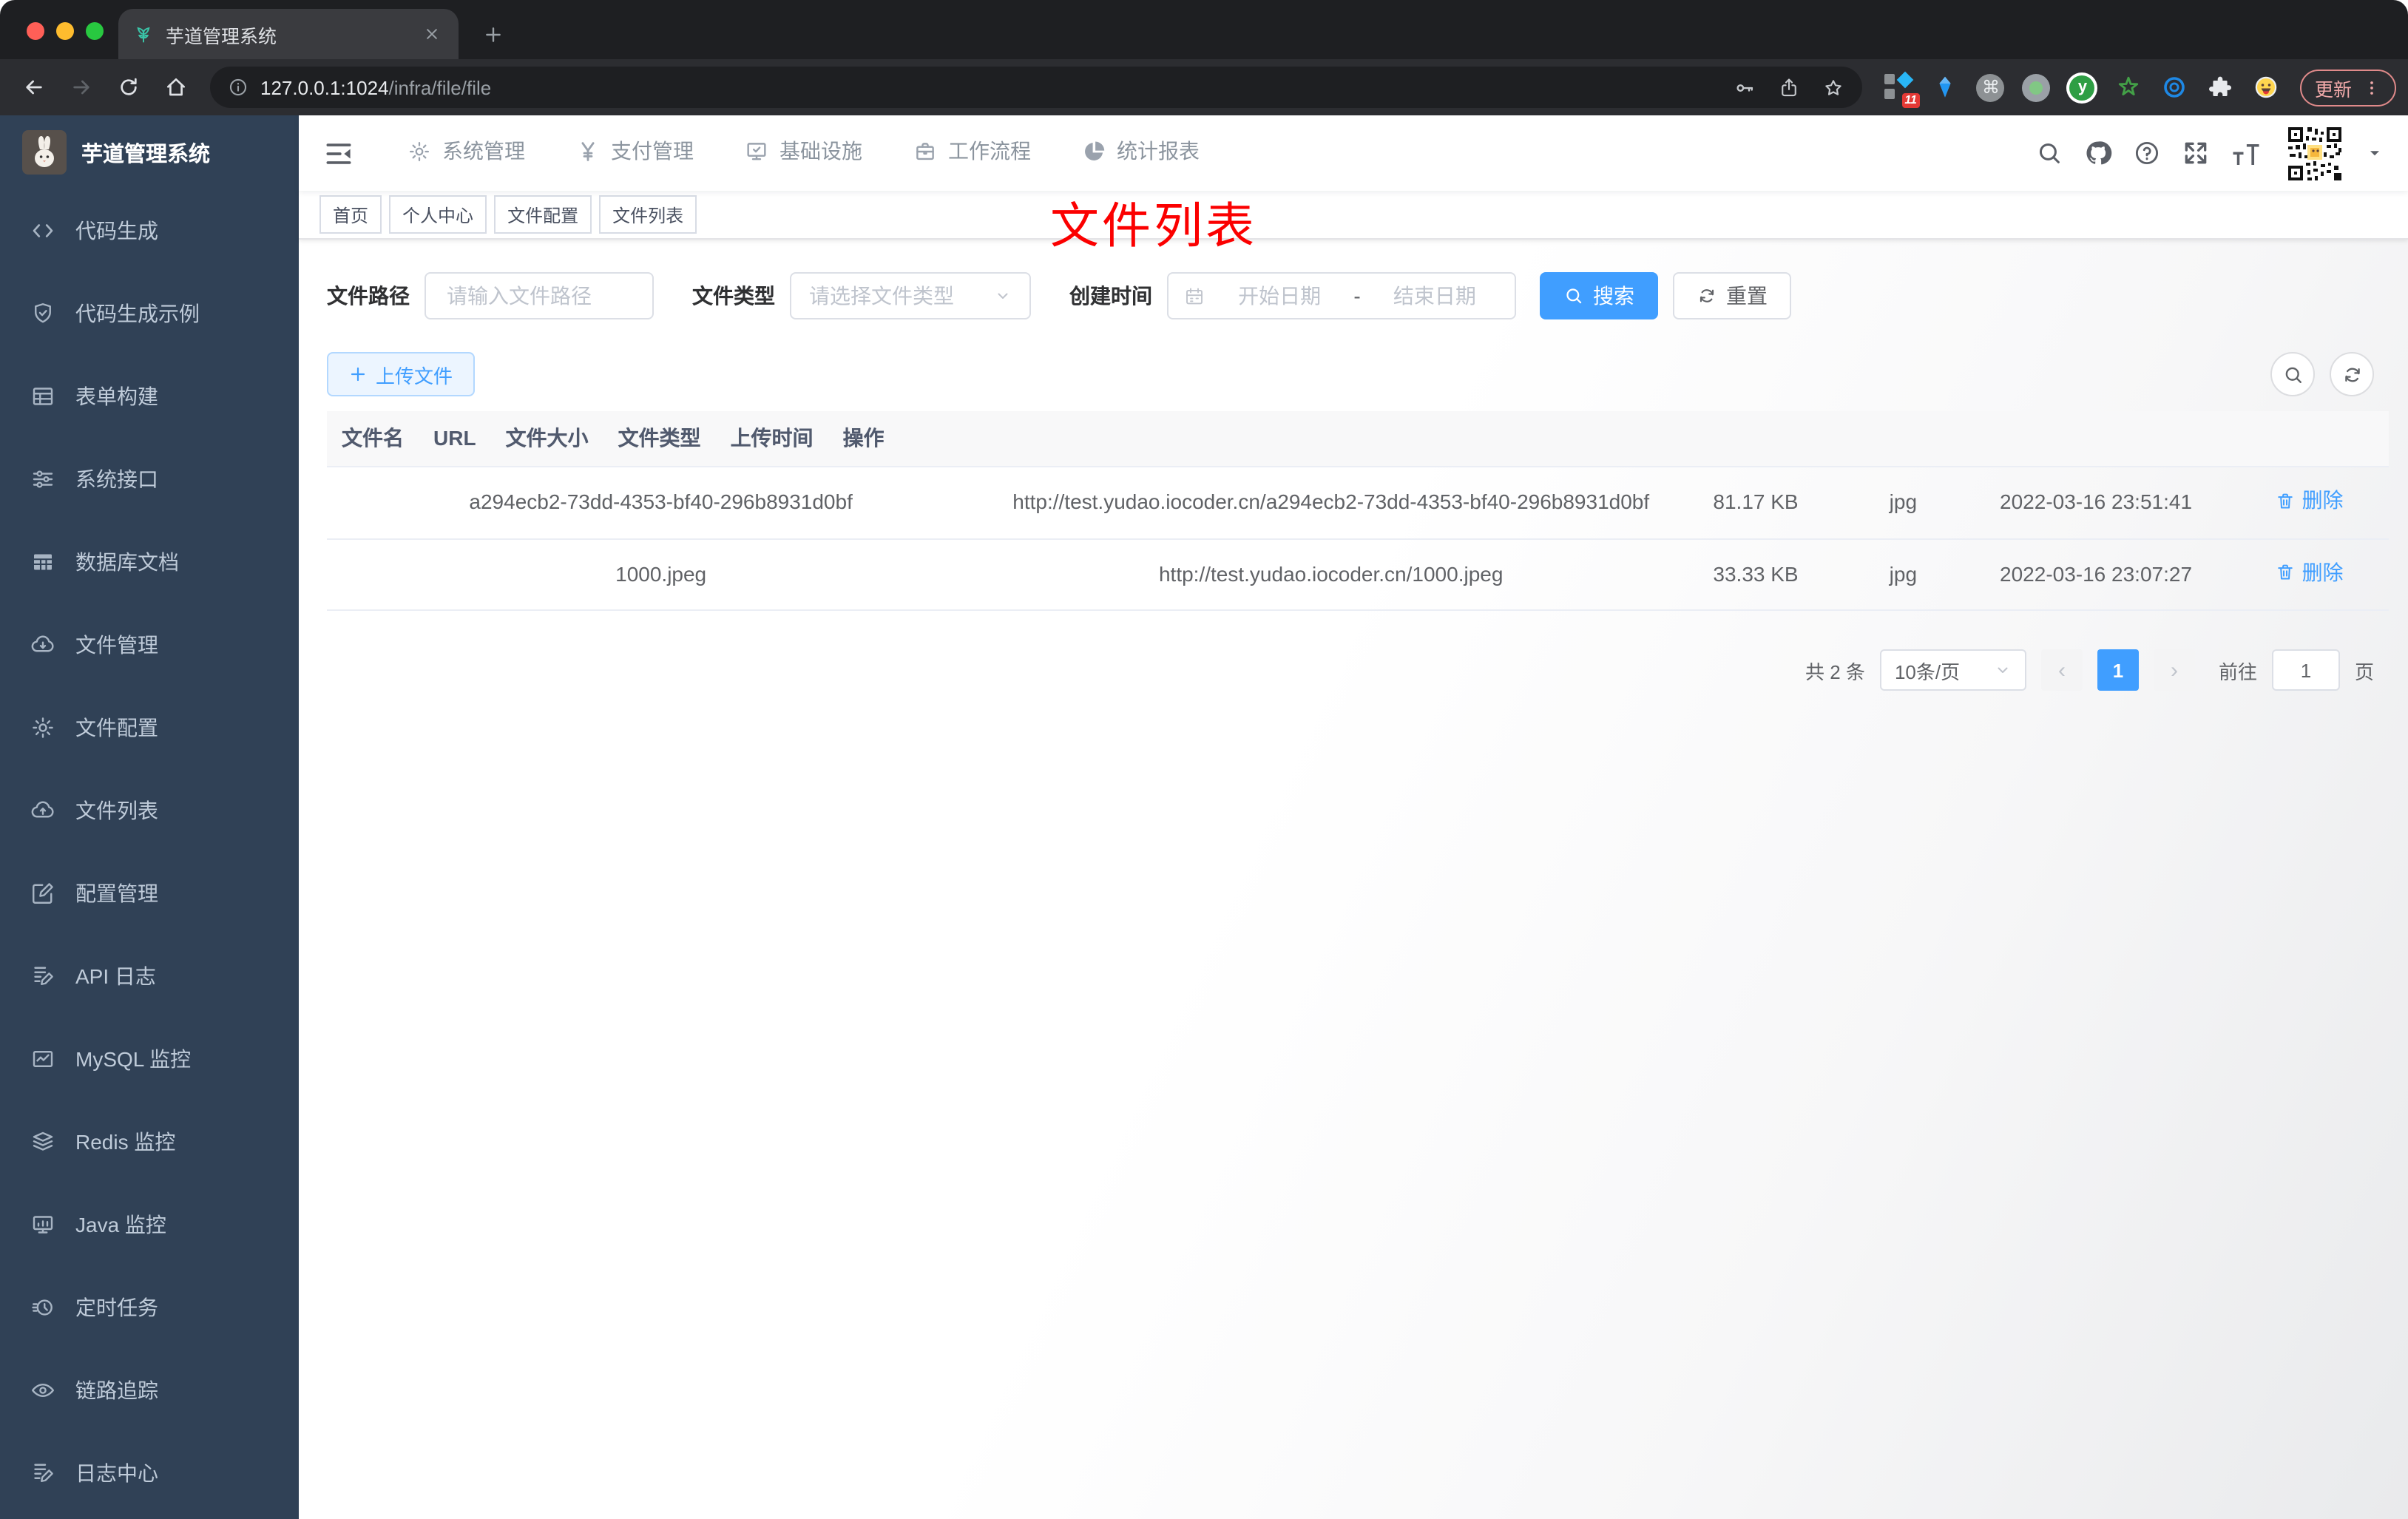  Describe the element at coordinates (971, 153) in the screenshot. I see `top-menu-item: 工作流程` at that location.